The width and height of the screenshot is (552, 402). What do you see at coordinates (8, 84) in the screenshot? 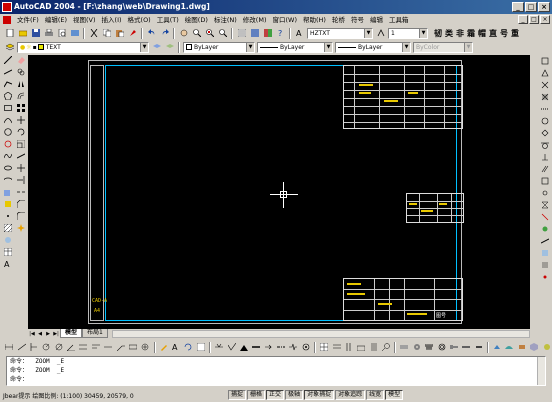
I see `polyline-icon` at bounding box center [8, 84].